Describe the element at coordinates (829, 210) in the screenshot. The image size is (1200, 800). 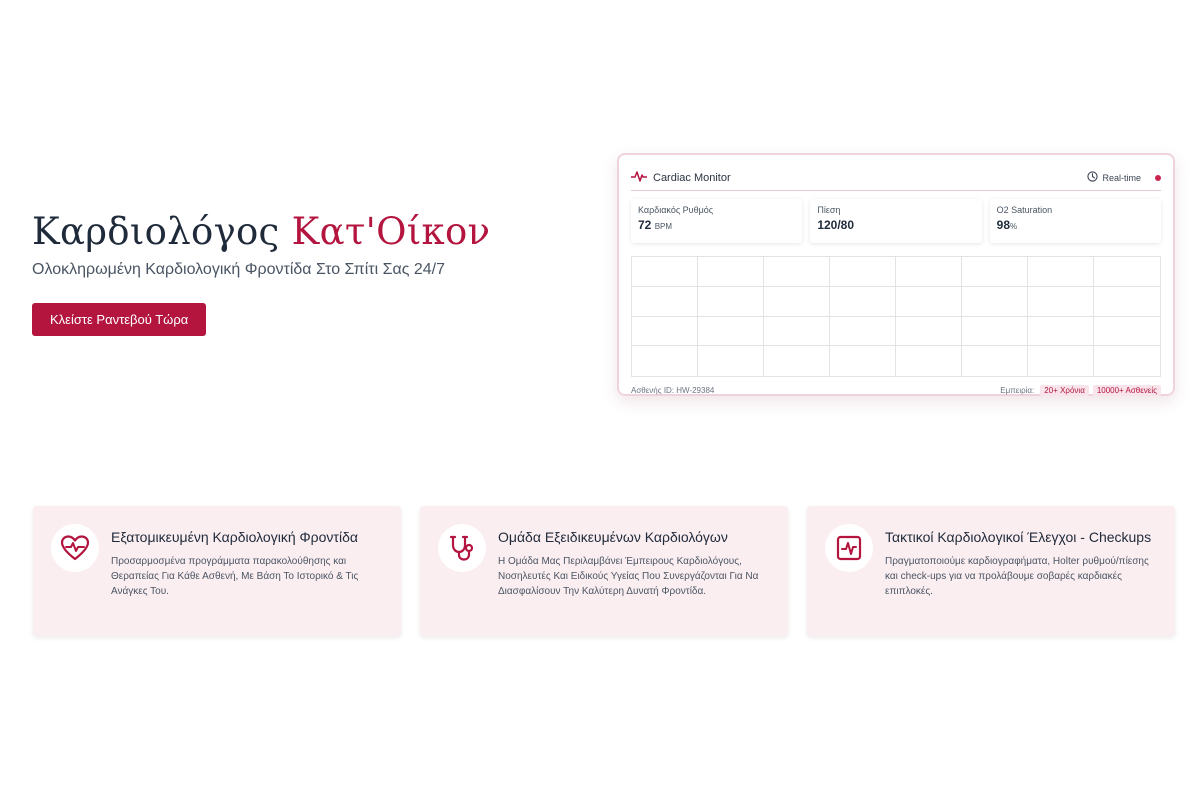
I see `metric-label: Πίεση` at that location.